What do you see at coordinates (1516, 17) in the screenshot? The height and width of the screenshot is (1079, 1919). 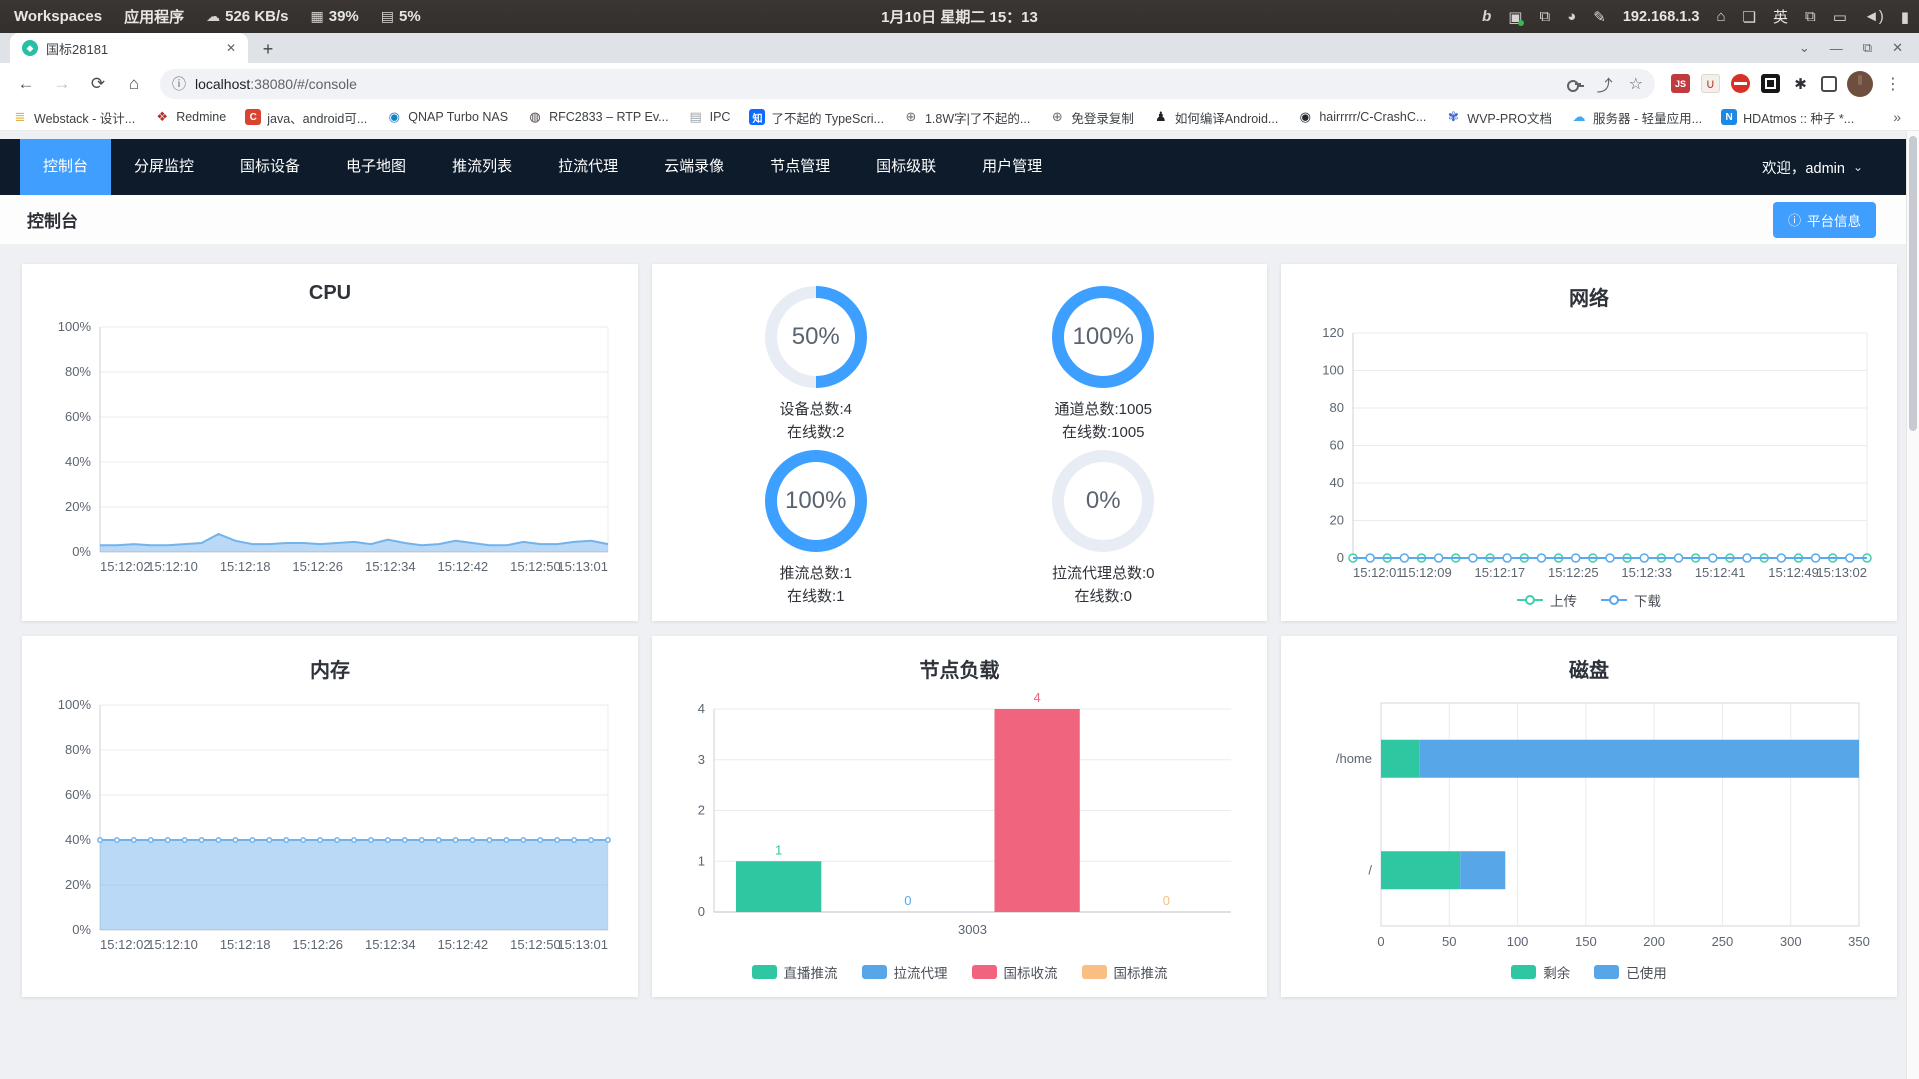 I see `screenshot-tray-icon: ▣` at bounding box center [1516, 17].